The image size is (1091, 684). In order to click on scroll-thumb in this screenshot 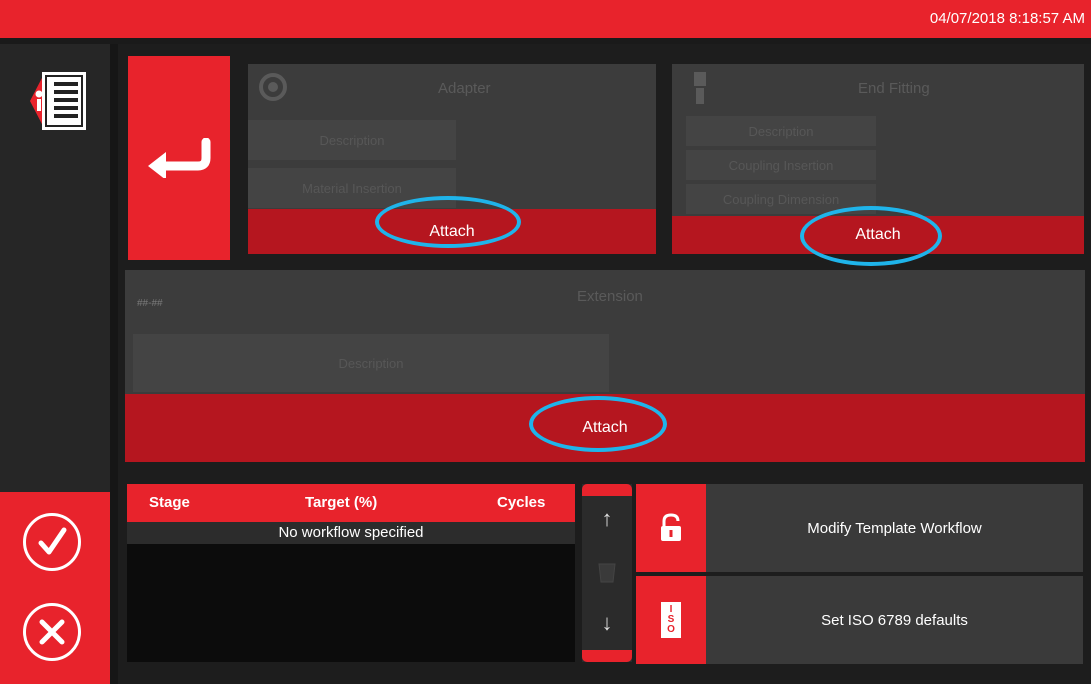, I will do `click(607, 573)`.